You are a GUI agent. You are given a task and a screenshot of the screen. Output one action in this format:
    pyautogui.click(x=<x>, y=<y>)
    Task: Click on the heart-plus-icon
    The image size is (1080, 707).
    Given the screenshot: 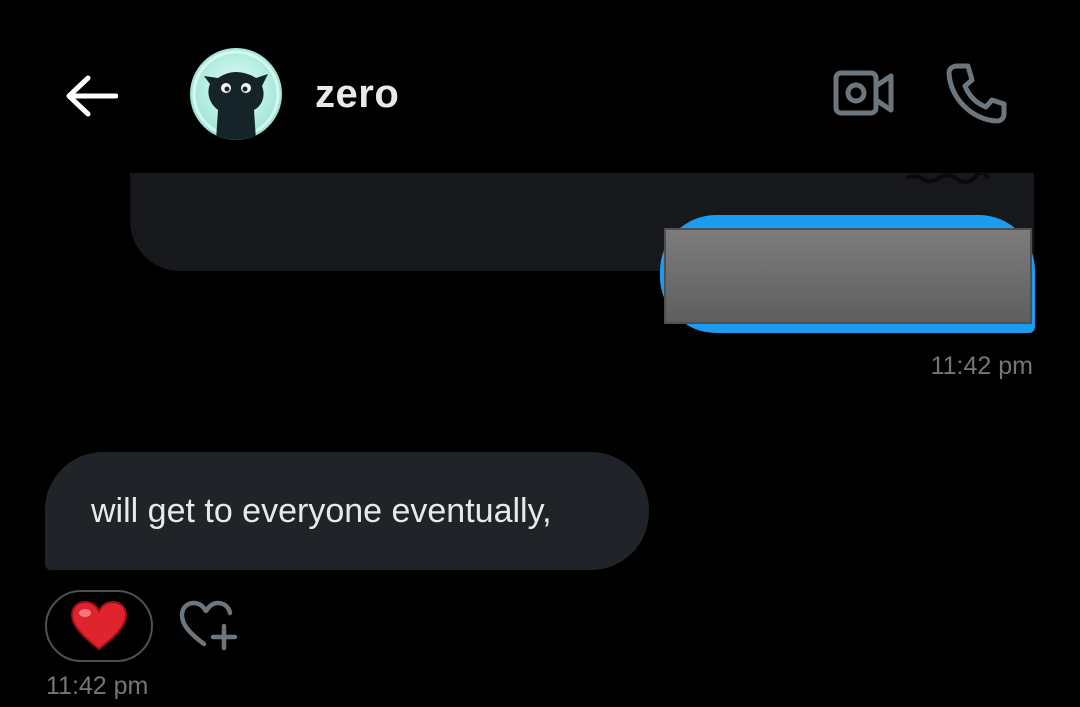 What is the action you would take?
    pyautogui.click(x=208, y=625)
    